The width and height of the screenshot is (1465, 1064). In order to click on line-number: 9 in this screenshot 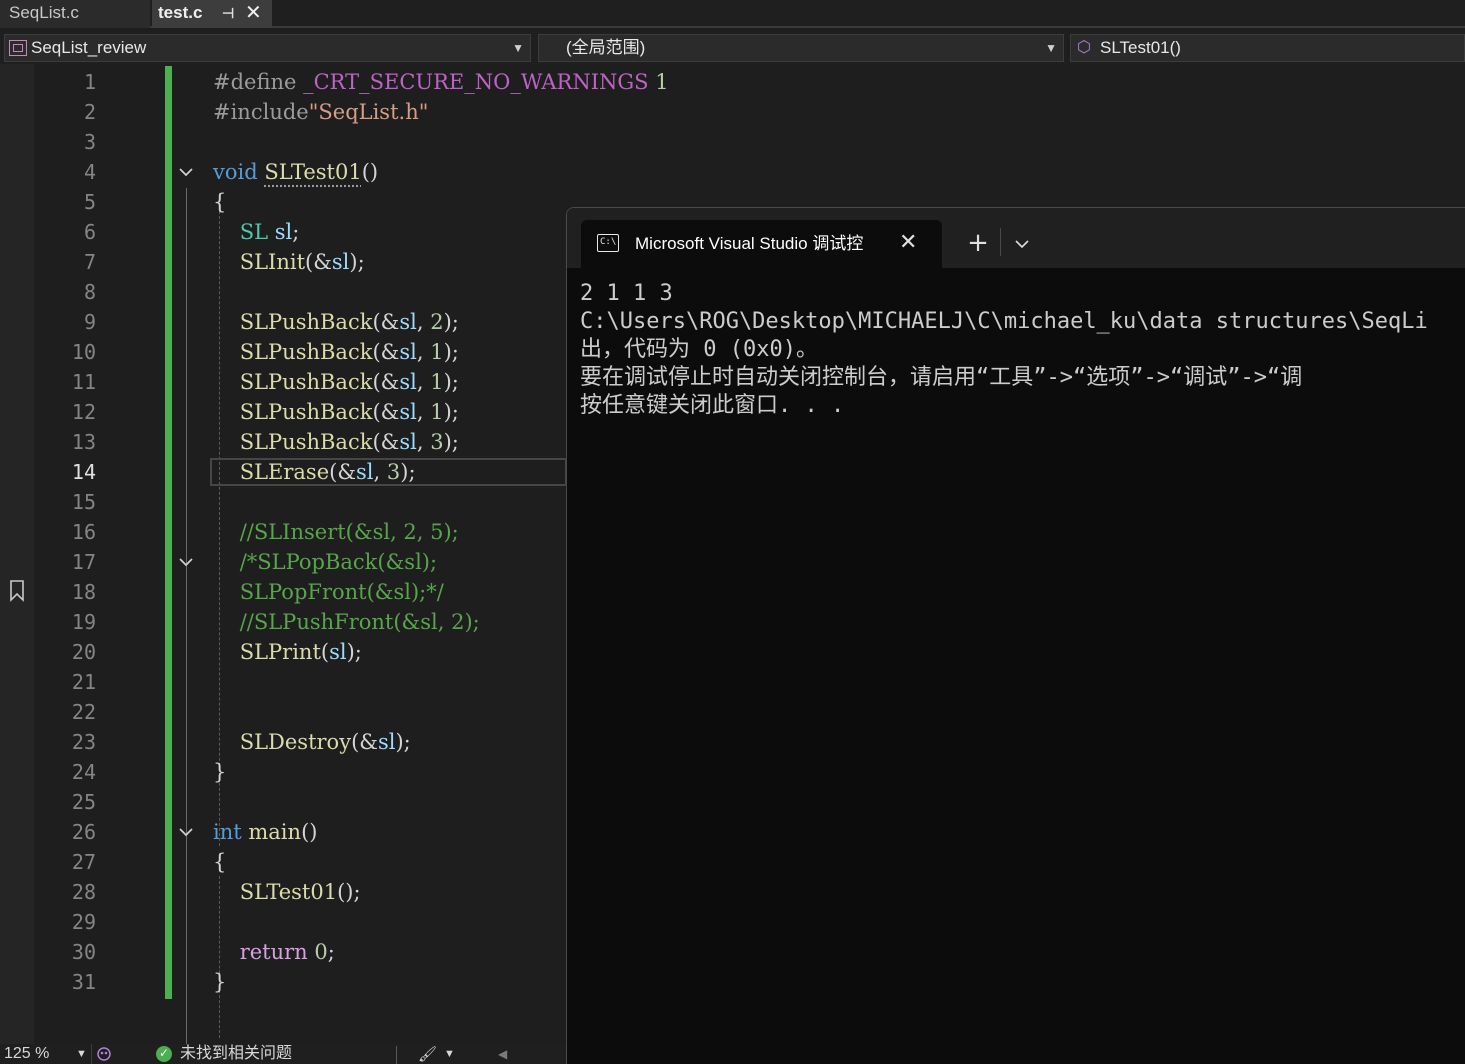, I will do `click(89, 322)`.